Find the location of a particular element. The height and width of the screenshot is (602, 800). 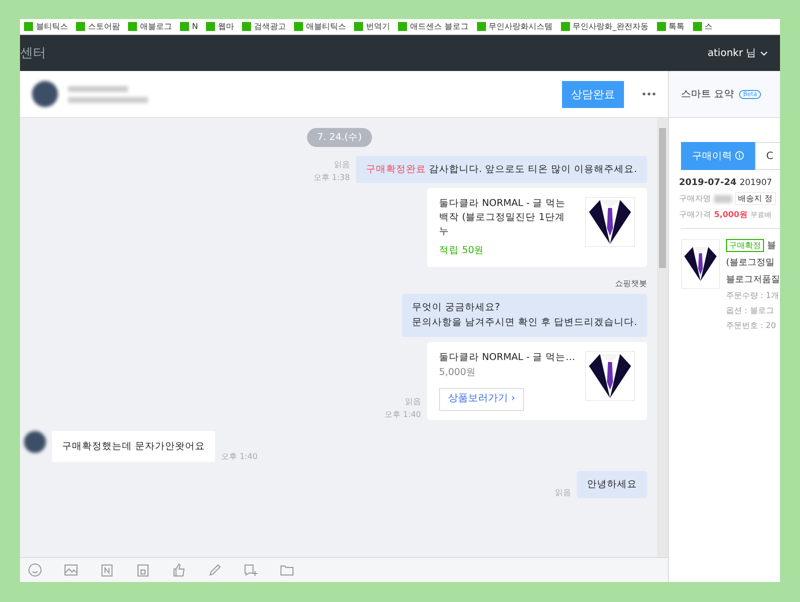

bookmark-link: 블티틱스 is located at coordinates (52, 26).